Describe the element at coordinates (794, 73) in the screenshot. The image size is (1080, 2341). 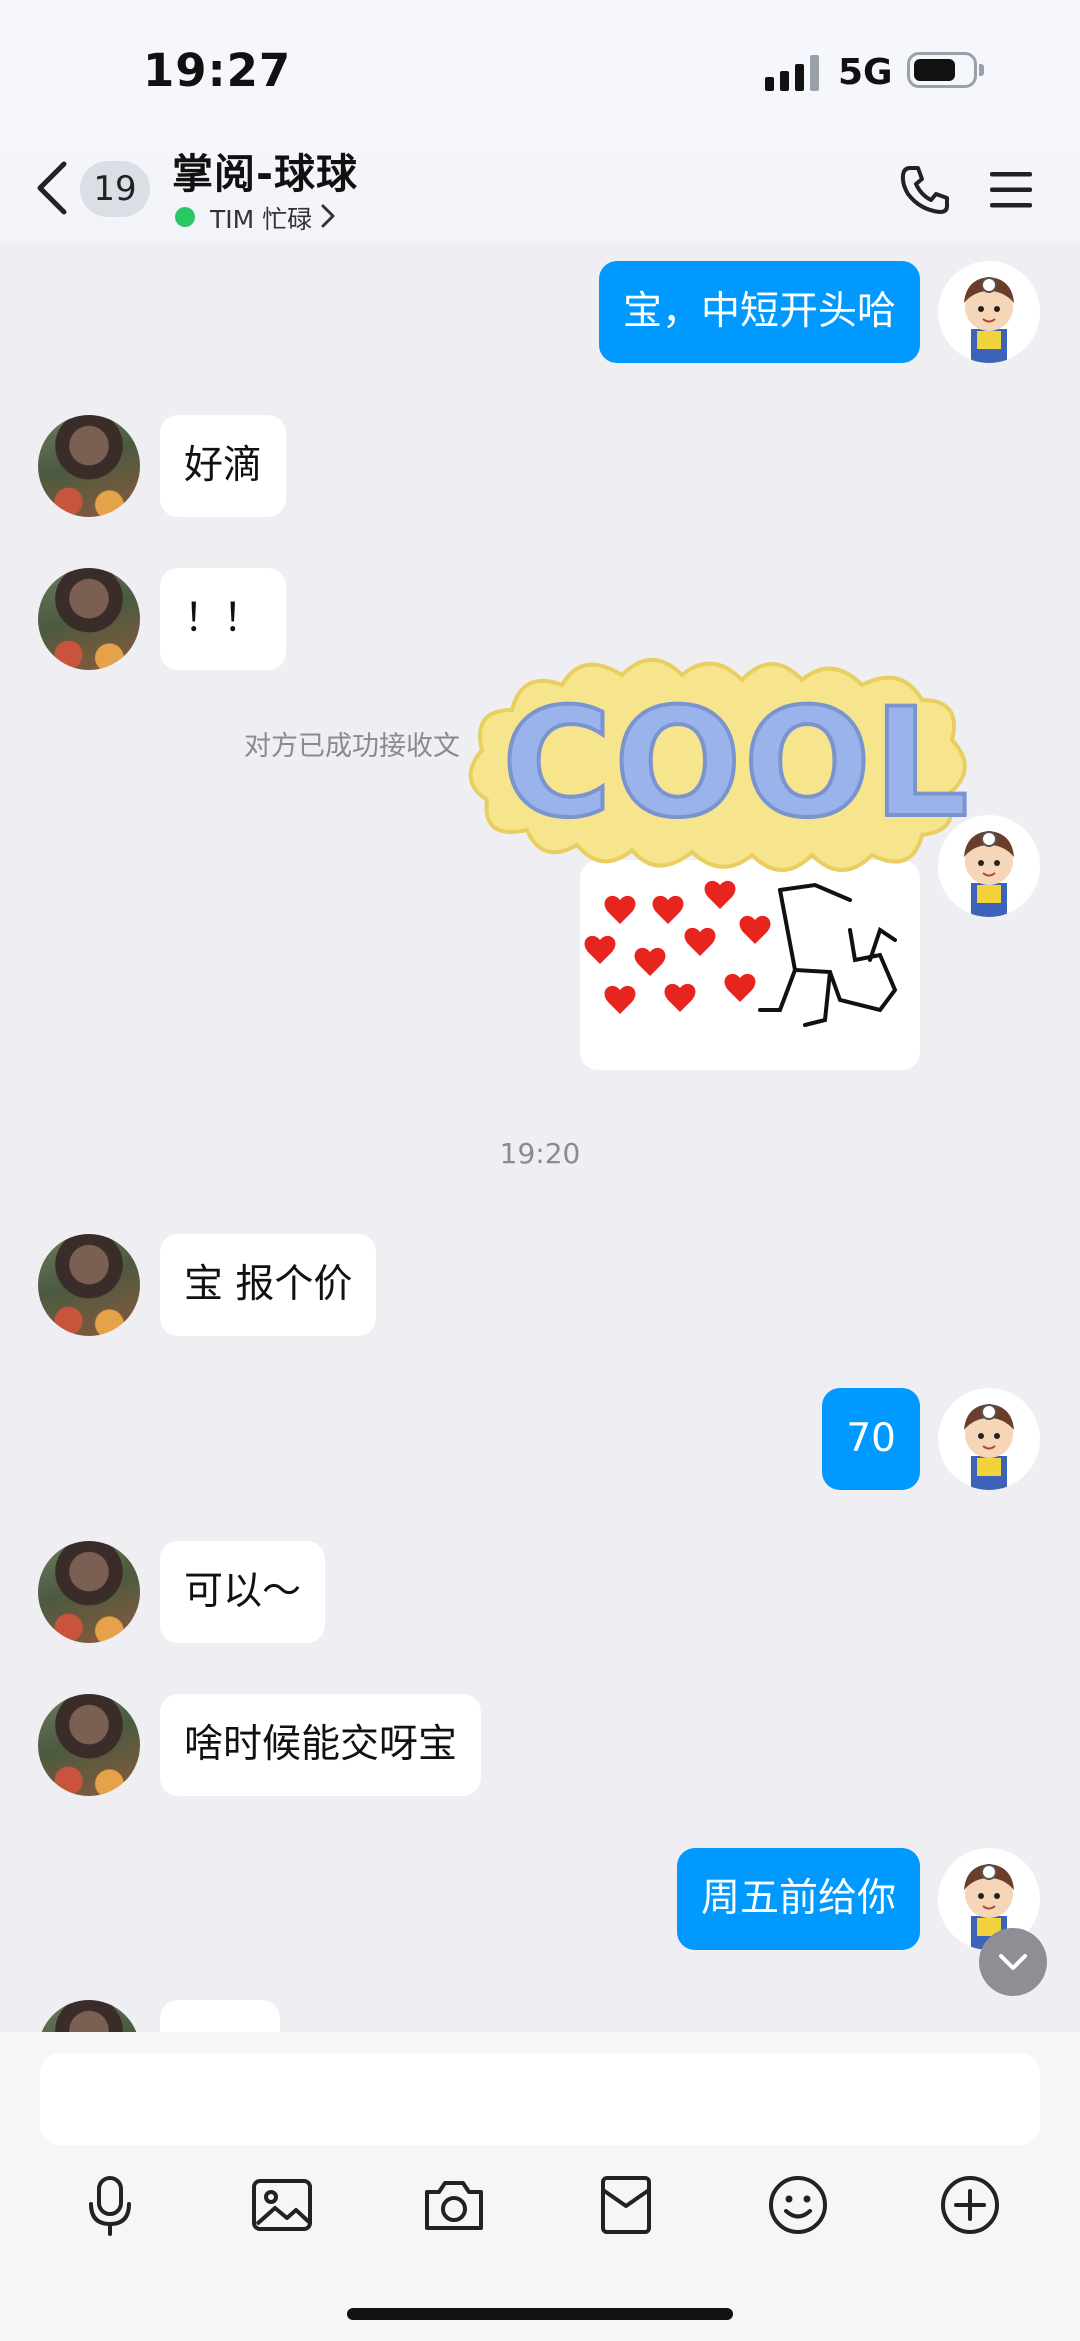
I see `signal-icon` at that location.